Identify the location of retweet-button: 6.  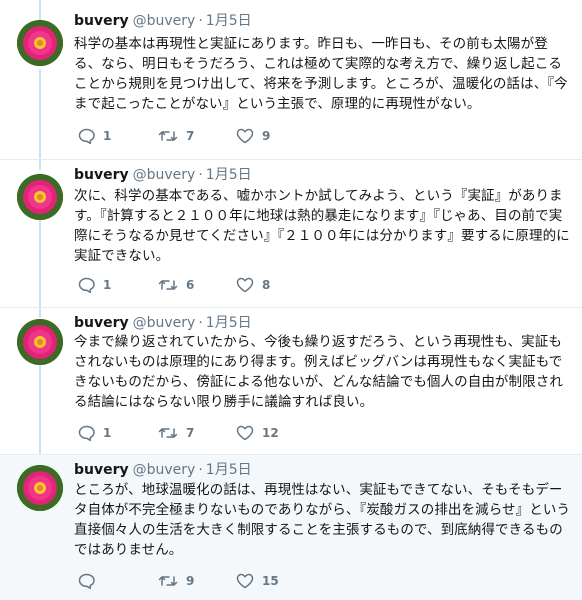
(176, 285).